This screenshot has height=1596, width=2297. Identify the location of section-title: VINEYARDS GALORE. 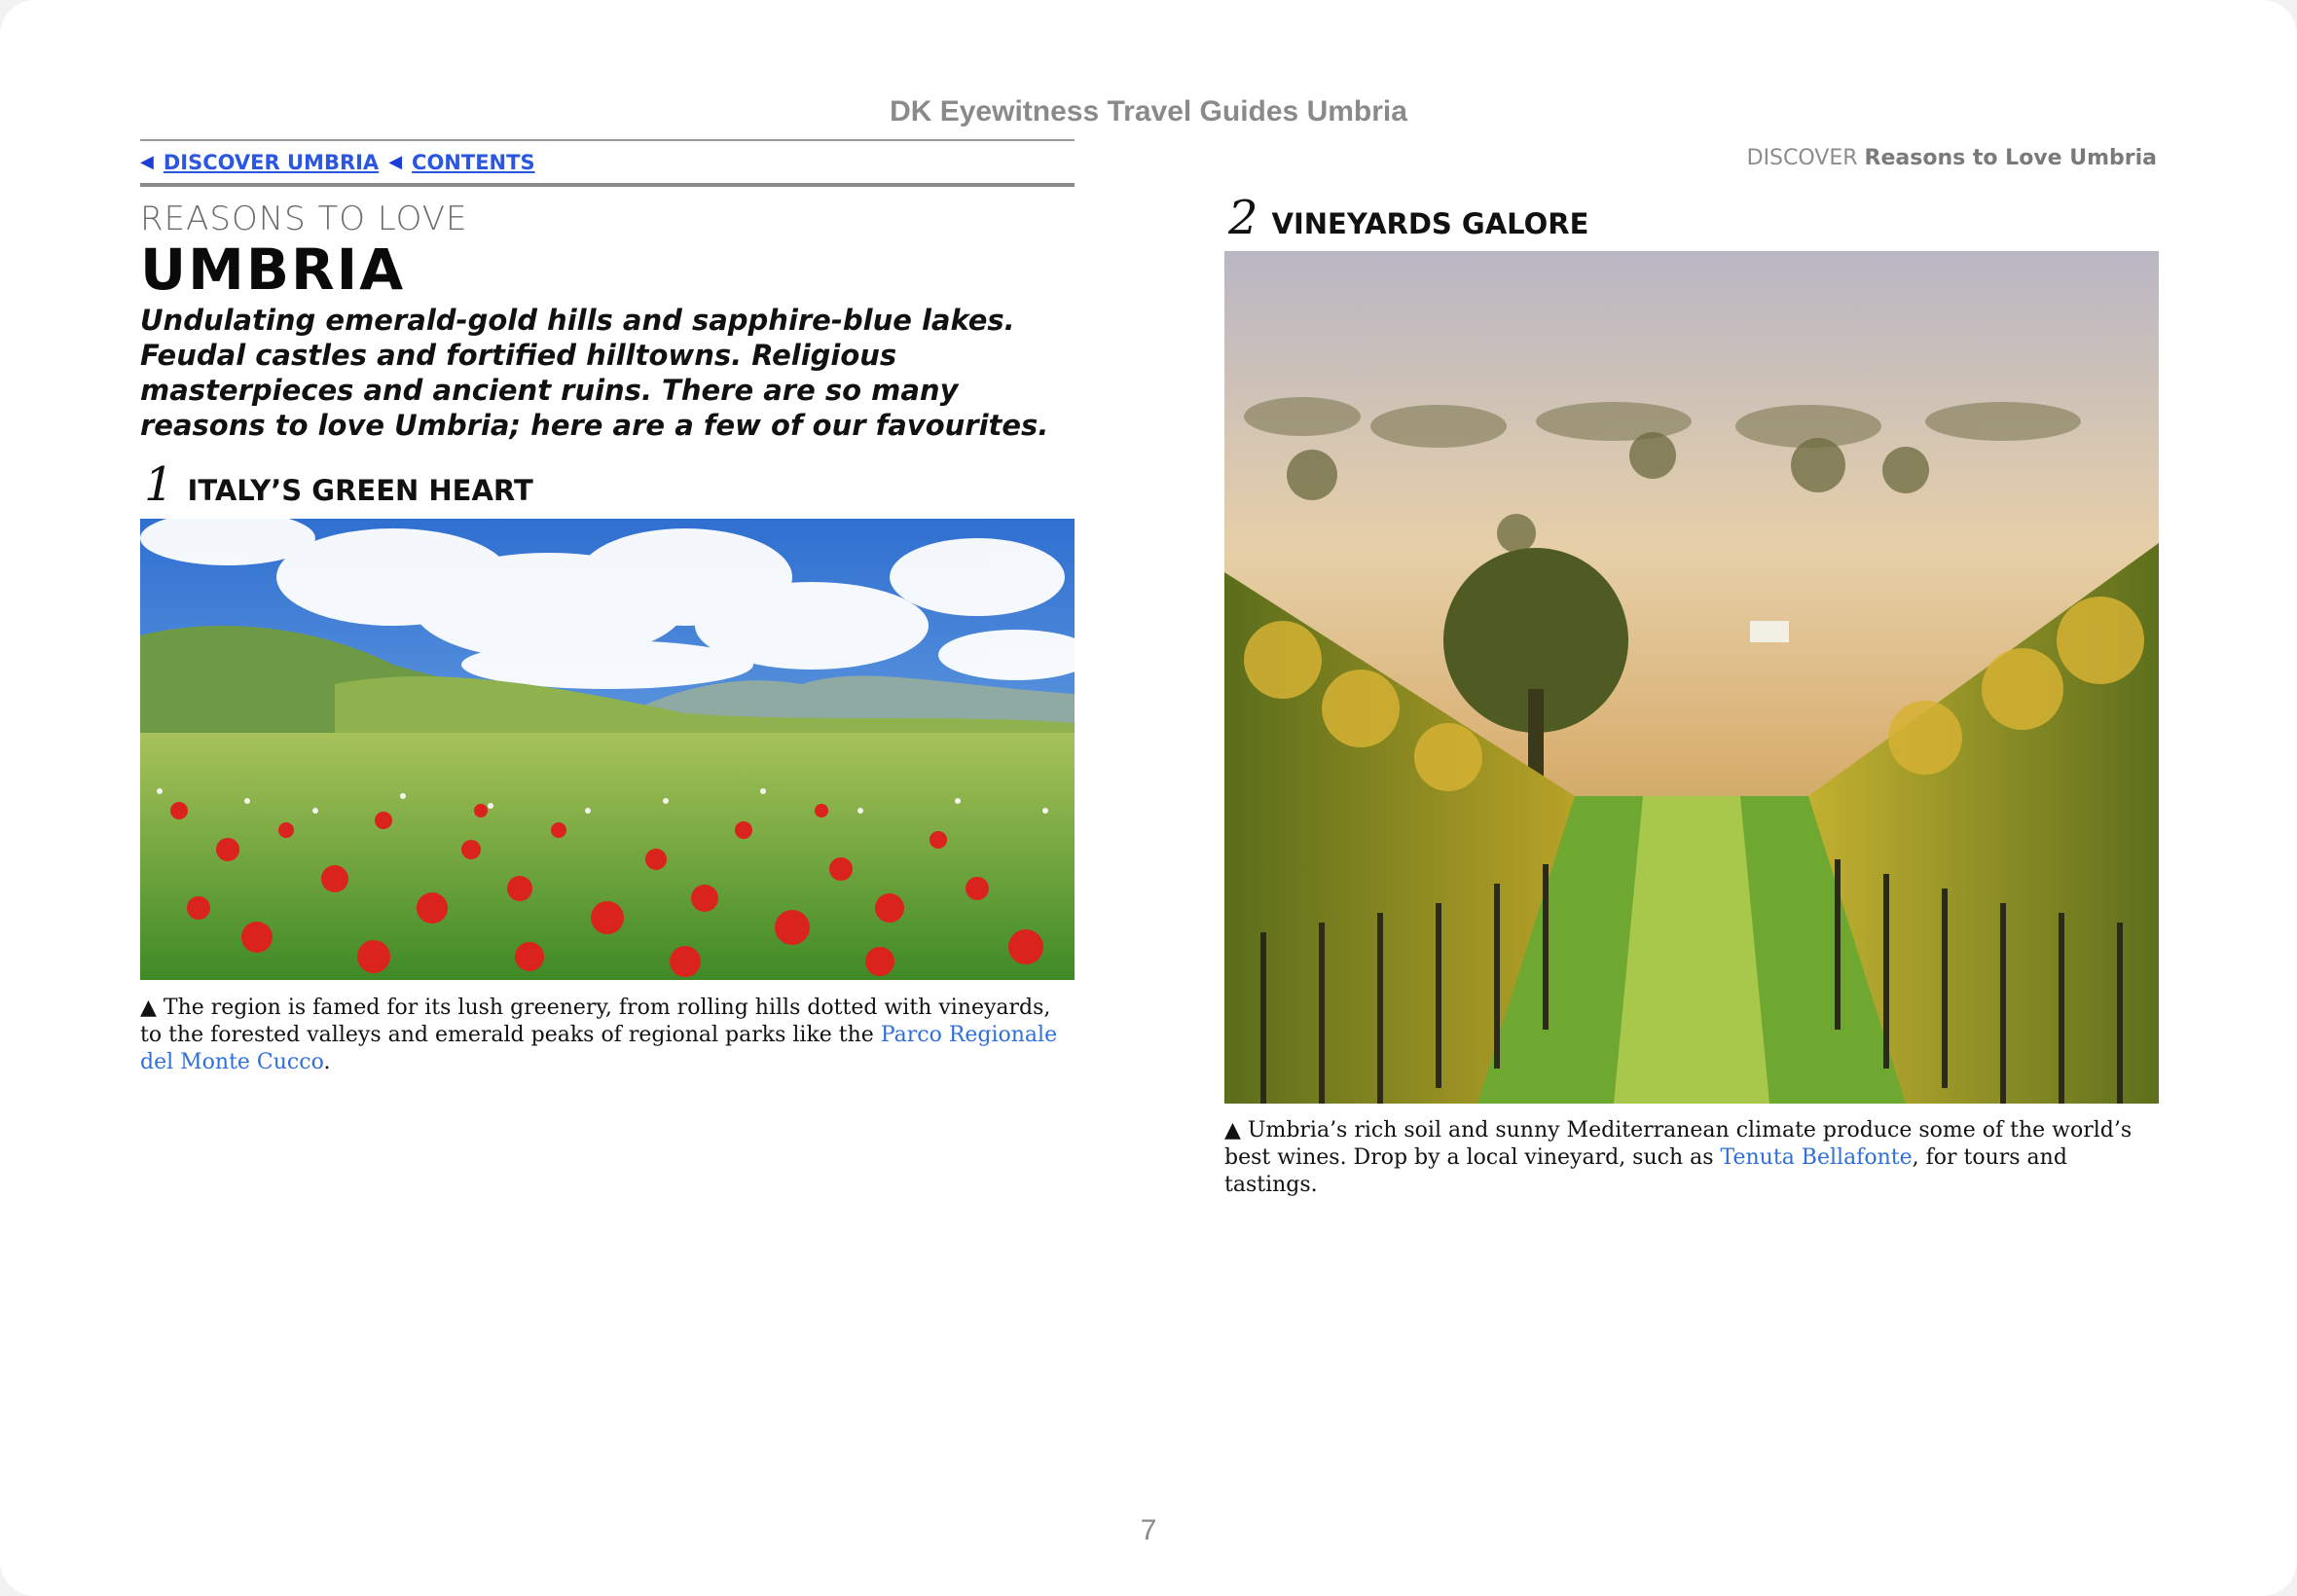
(1430, 223).